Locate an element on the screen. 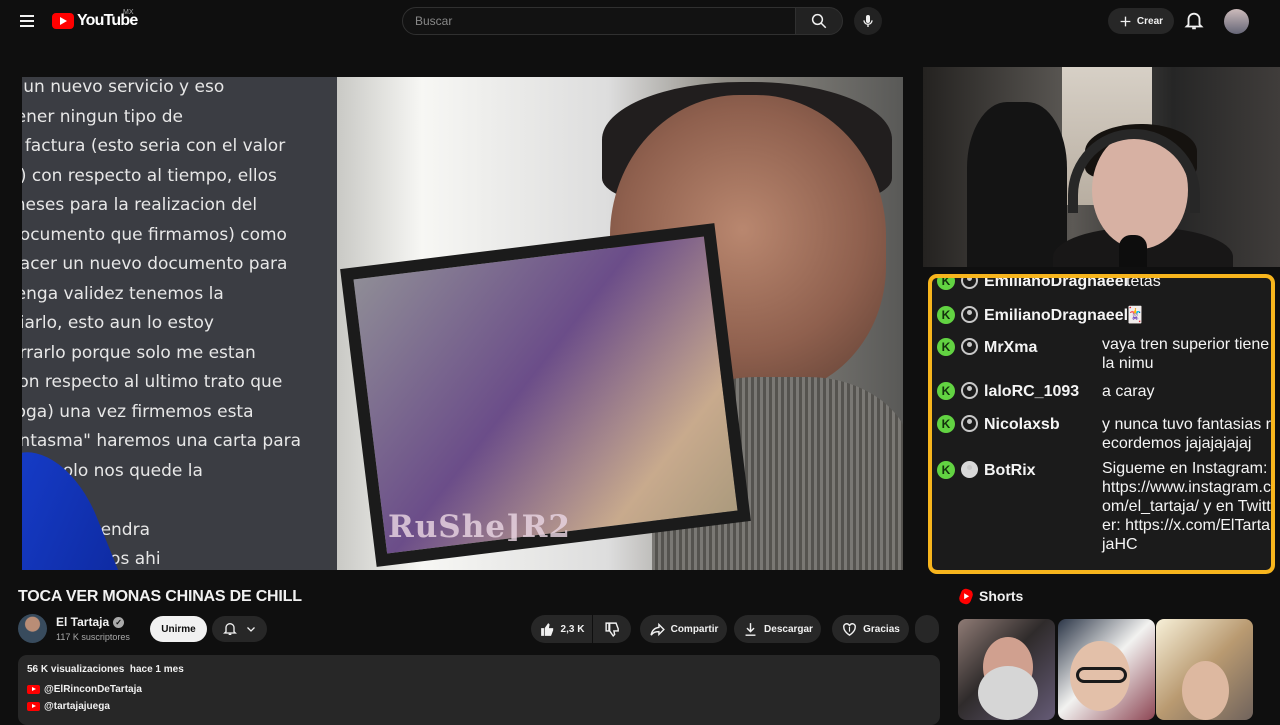 The width and height of the screenshot is (1280, 725). chat-username: Nicolaxsb is located at coordinates (1022, 424).